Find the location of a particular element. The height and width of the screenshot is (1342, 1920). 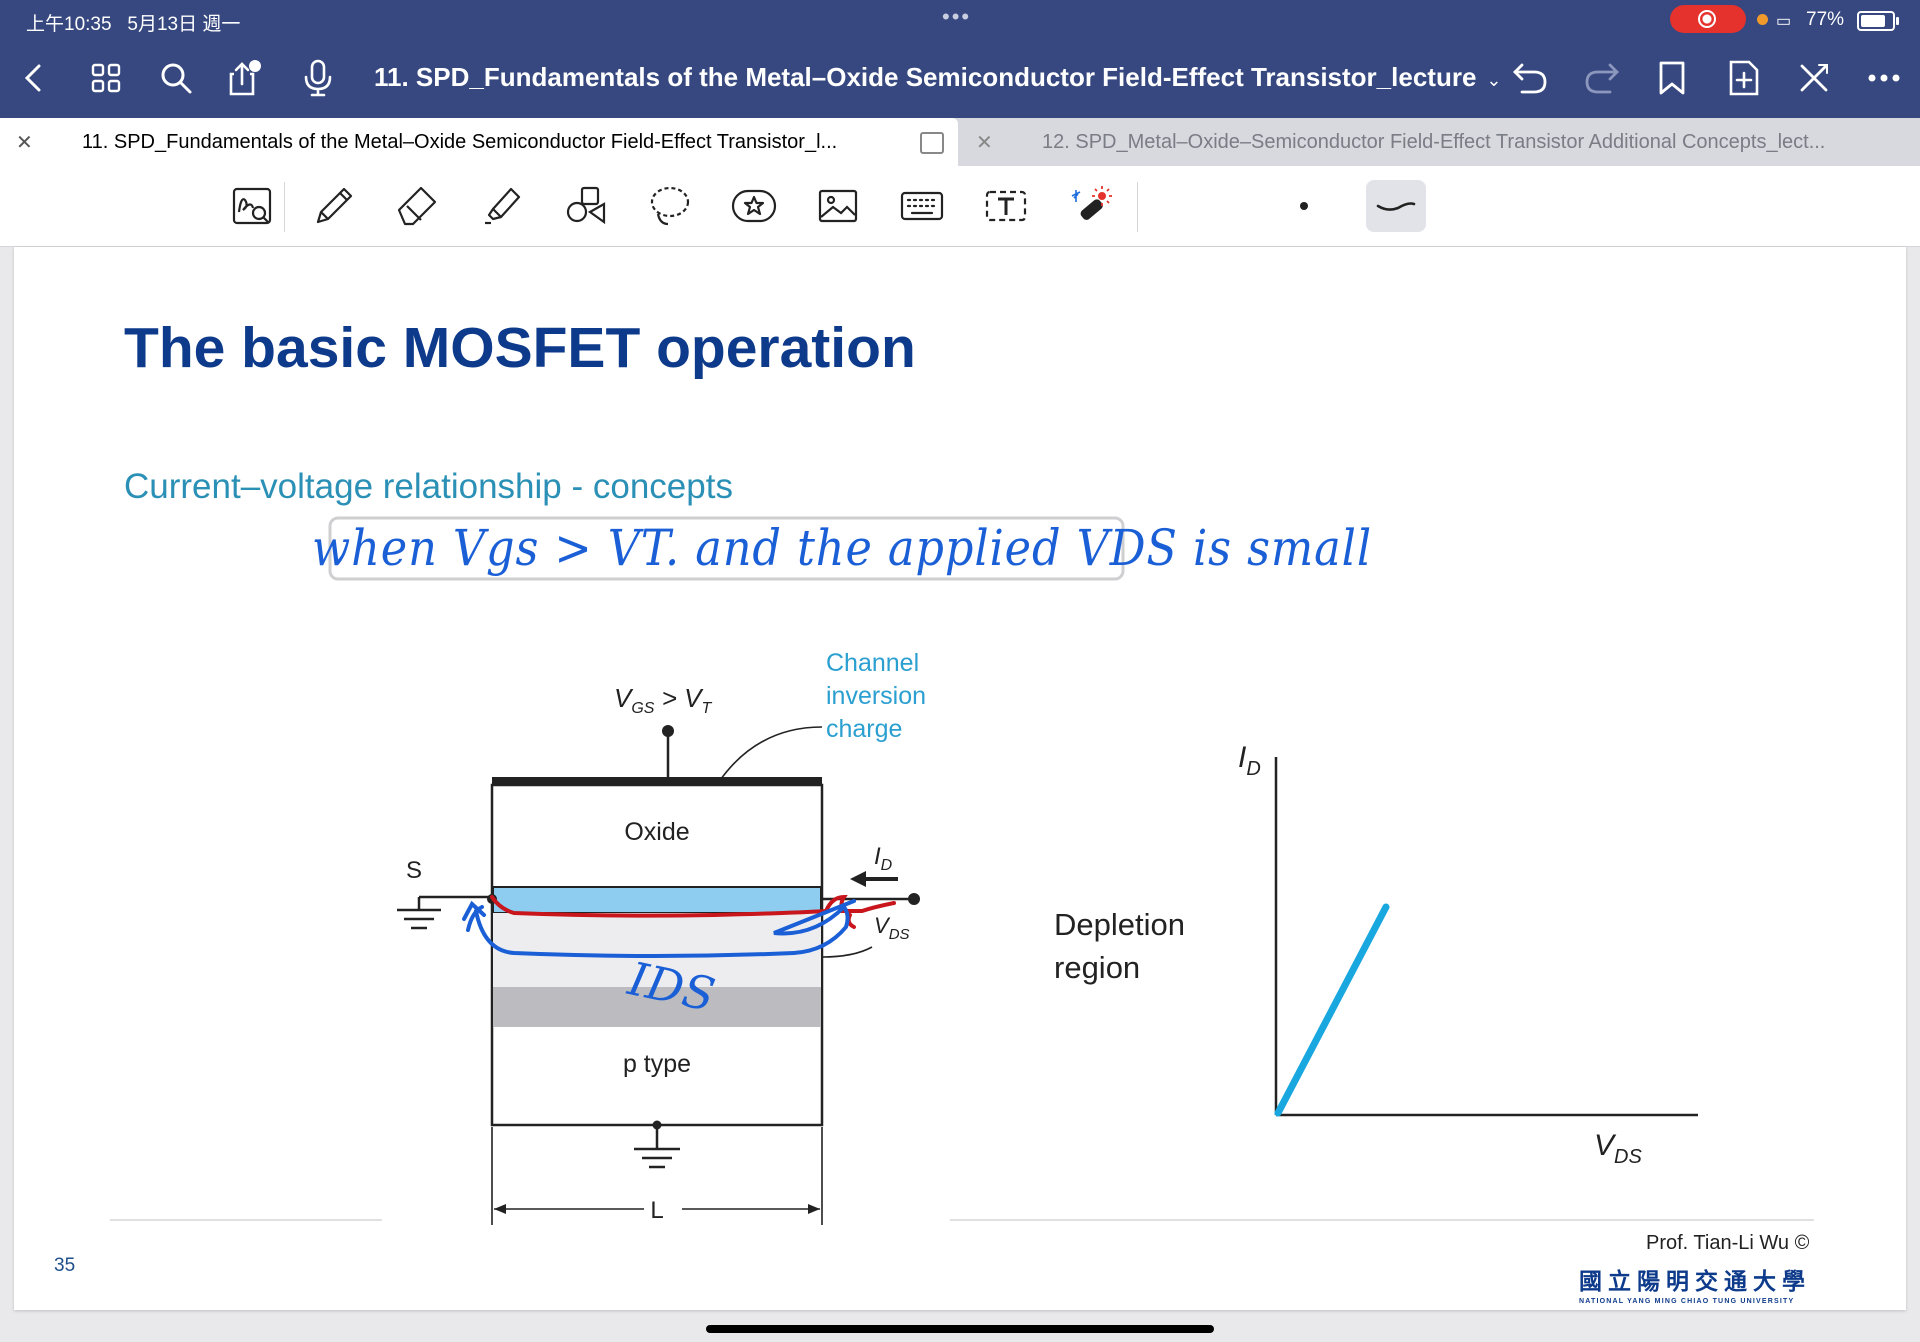

add-page-icon is located at coordinates (1744, 78).